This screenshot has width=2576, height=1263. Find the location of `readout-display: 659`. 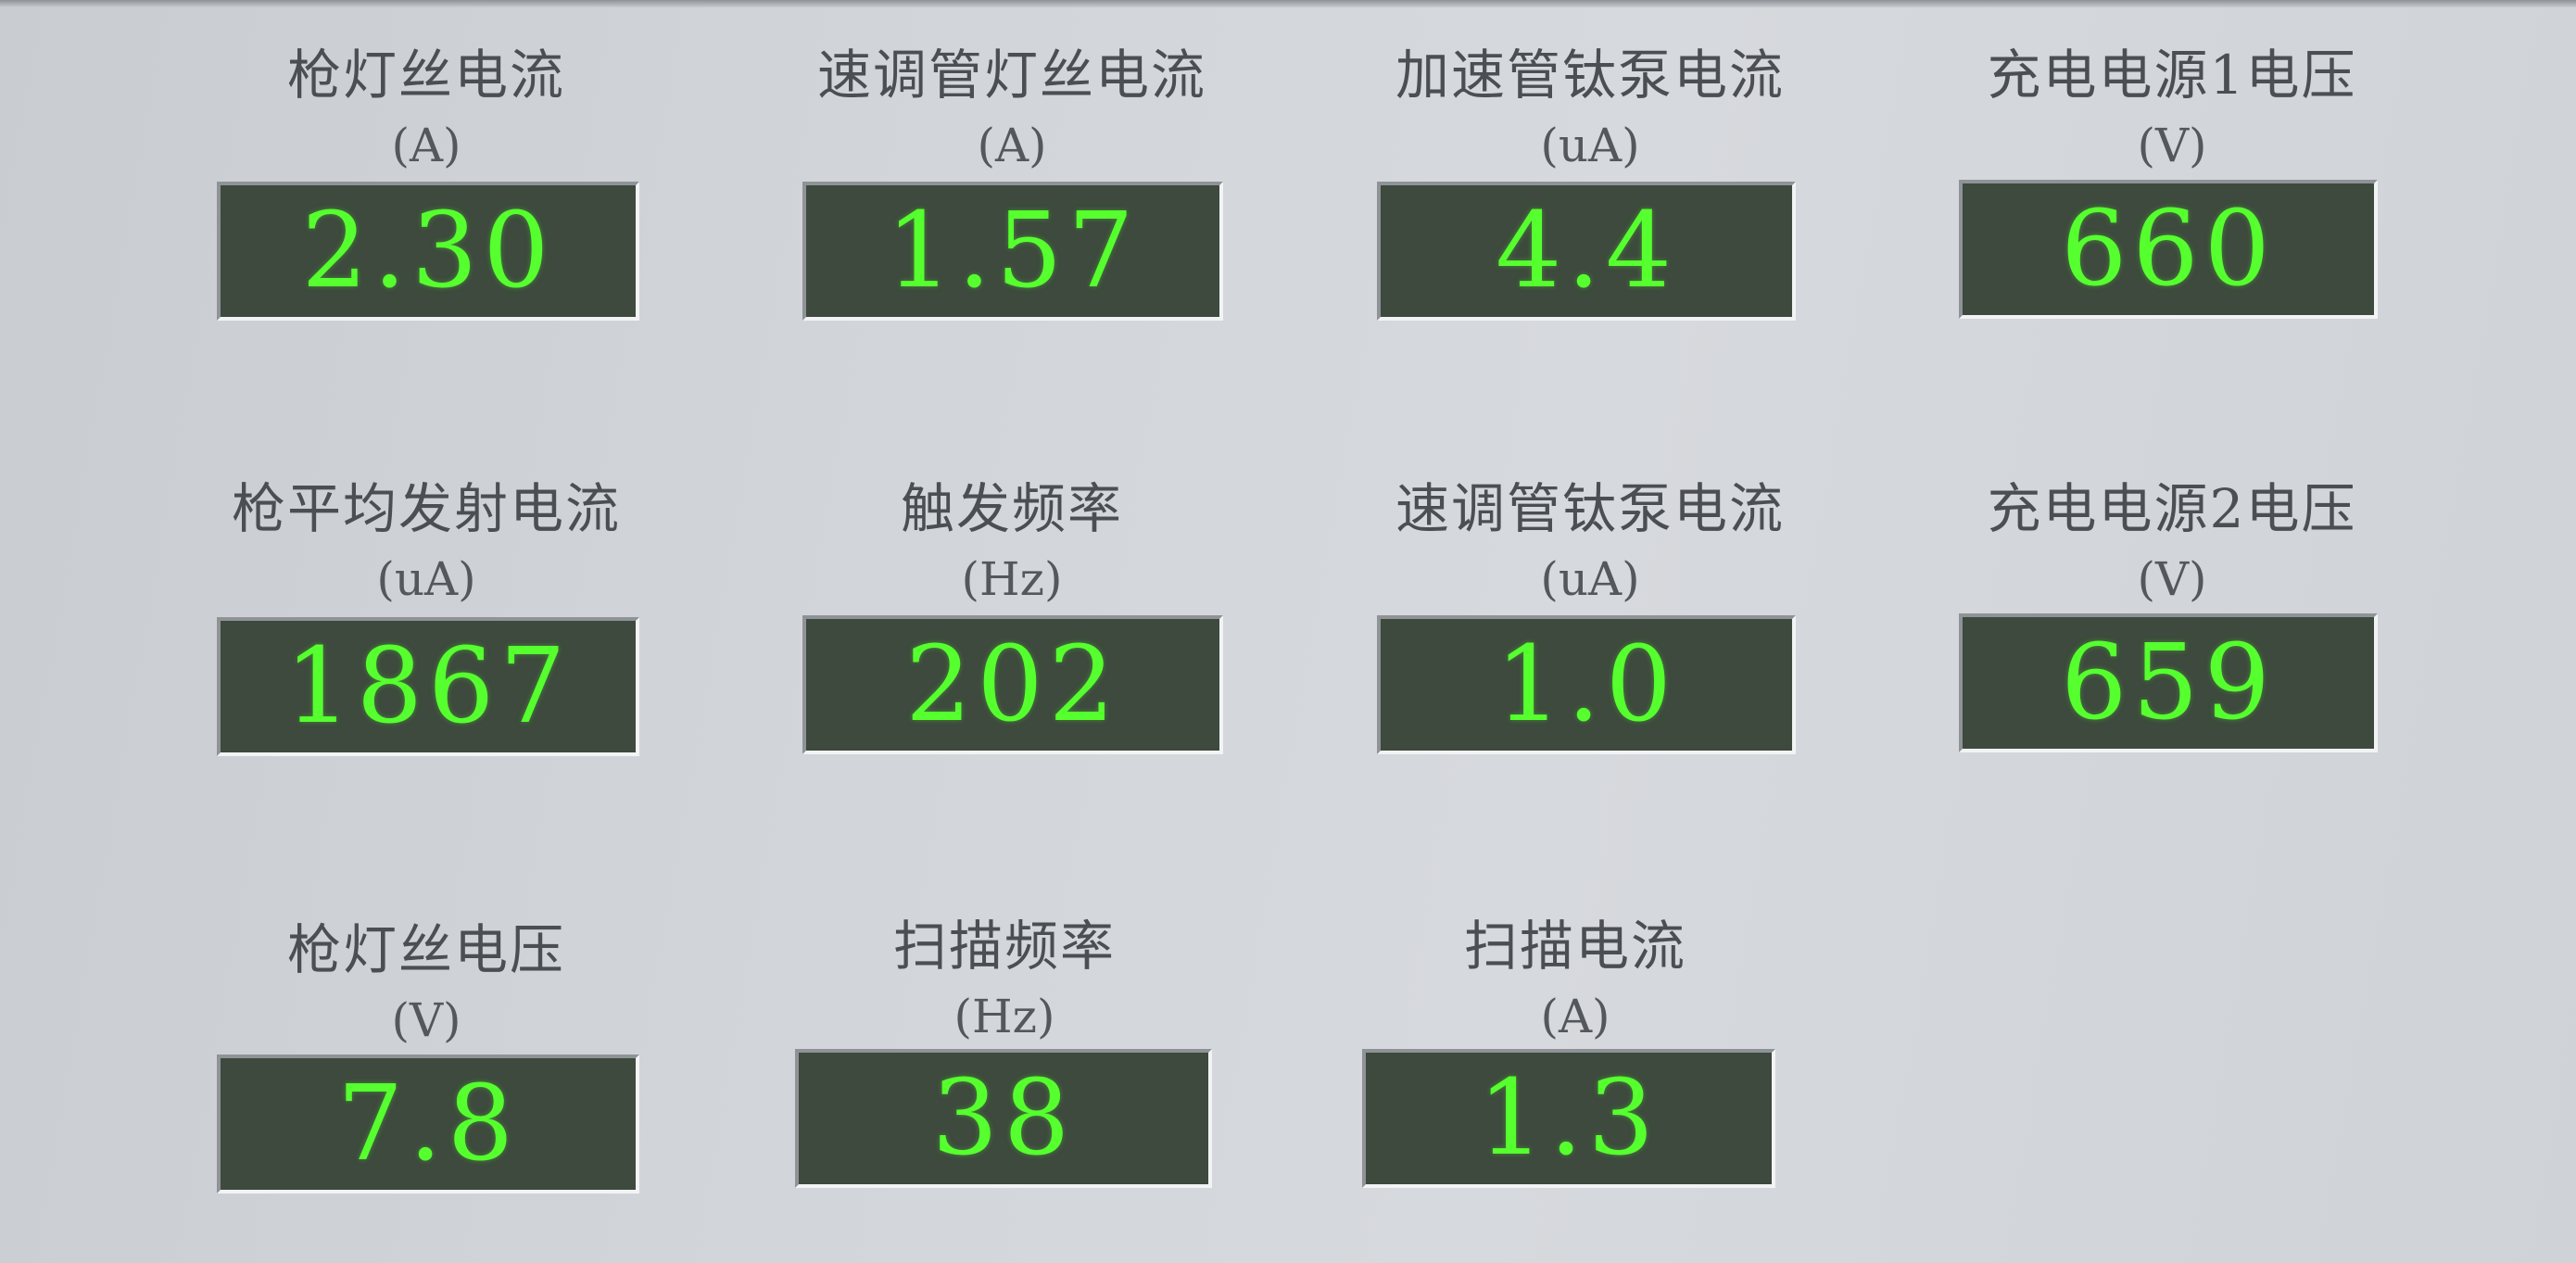

readout-display: 659 is located at coordinates (2168, 682).